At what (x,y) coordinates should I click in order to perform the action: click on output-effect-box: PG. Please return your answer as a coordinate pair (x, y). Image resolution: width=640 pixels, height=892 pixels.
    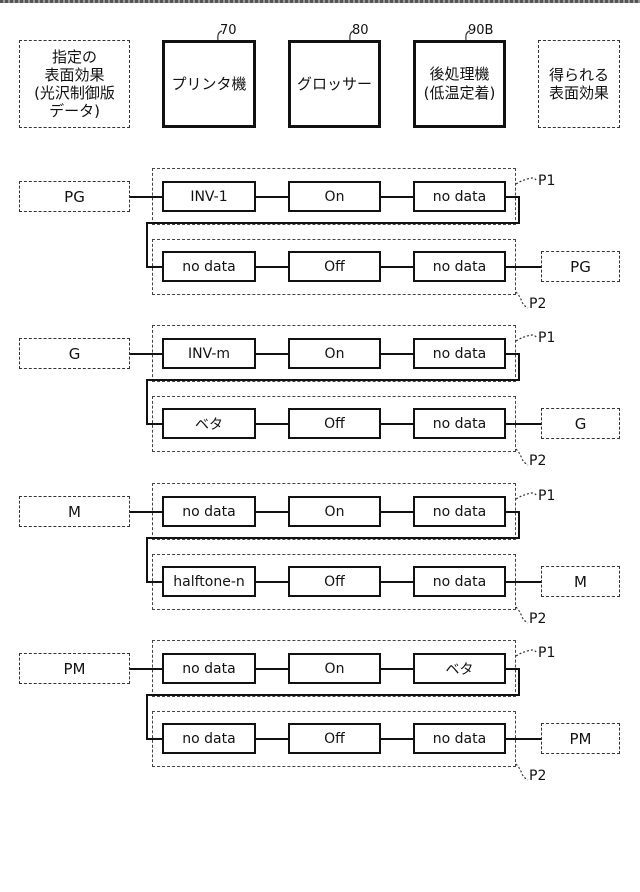
    Looking at the image, I should click on (580, 266).